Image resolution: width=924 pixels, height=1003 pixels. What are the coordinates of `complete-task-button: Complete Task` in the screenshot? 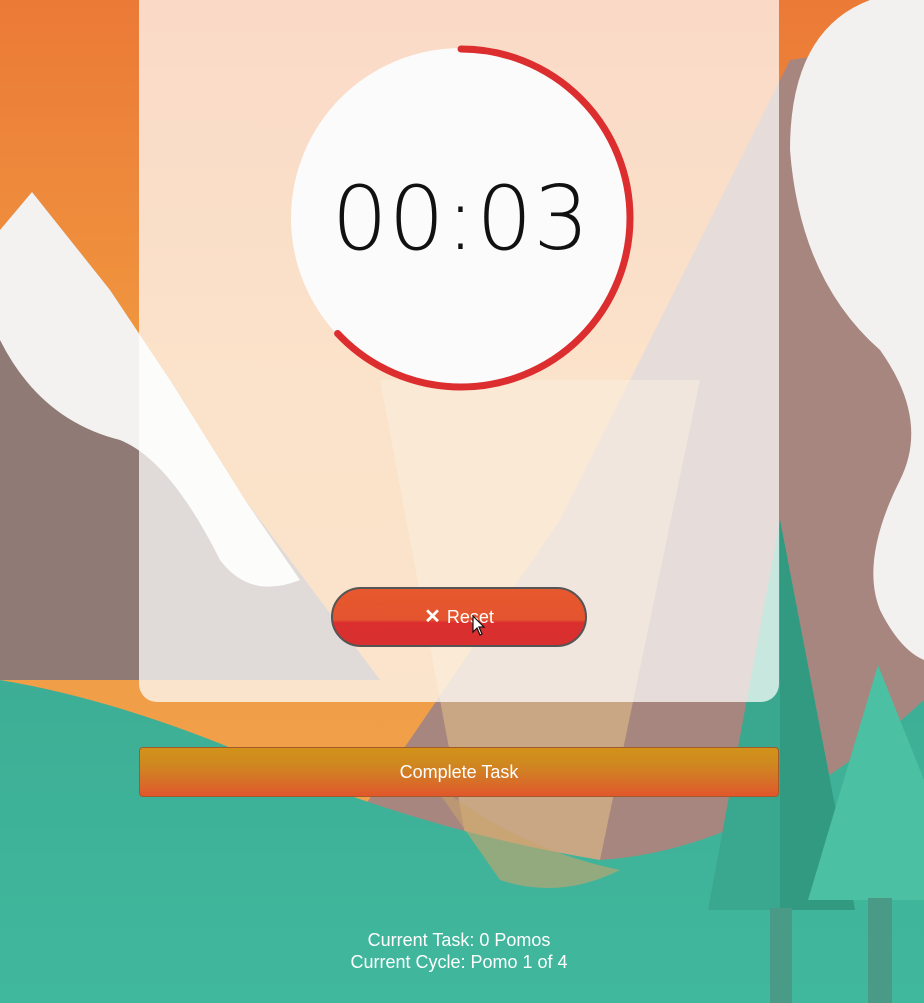 It's located at (459, 772).